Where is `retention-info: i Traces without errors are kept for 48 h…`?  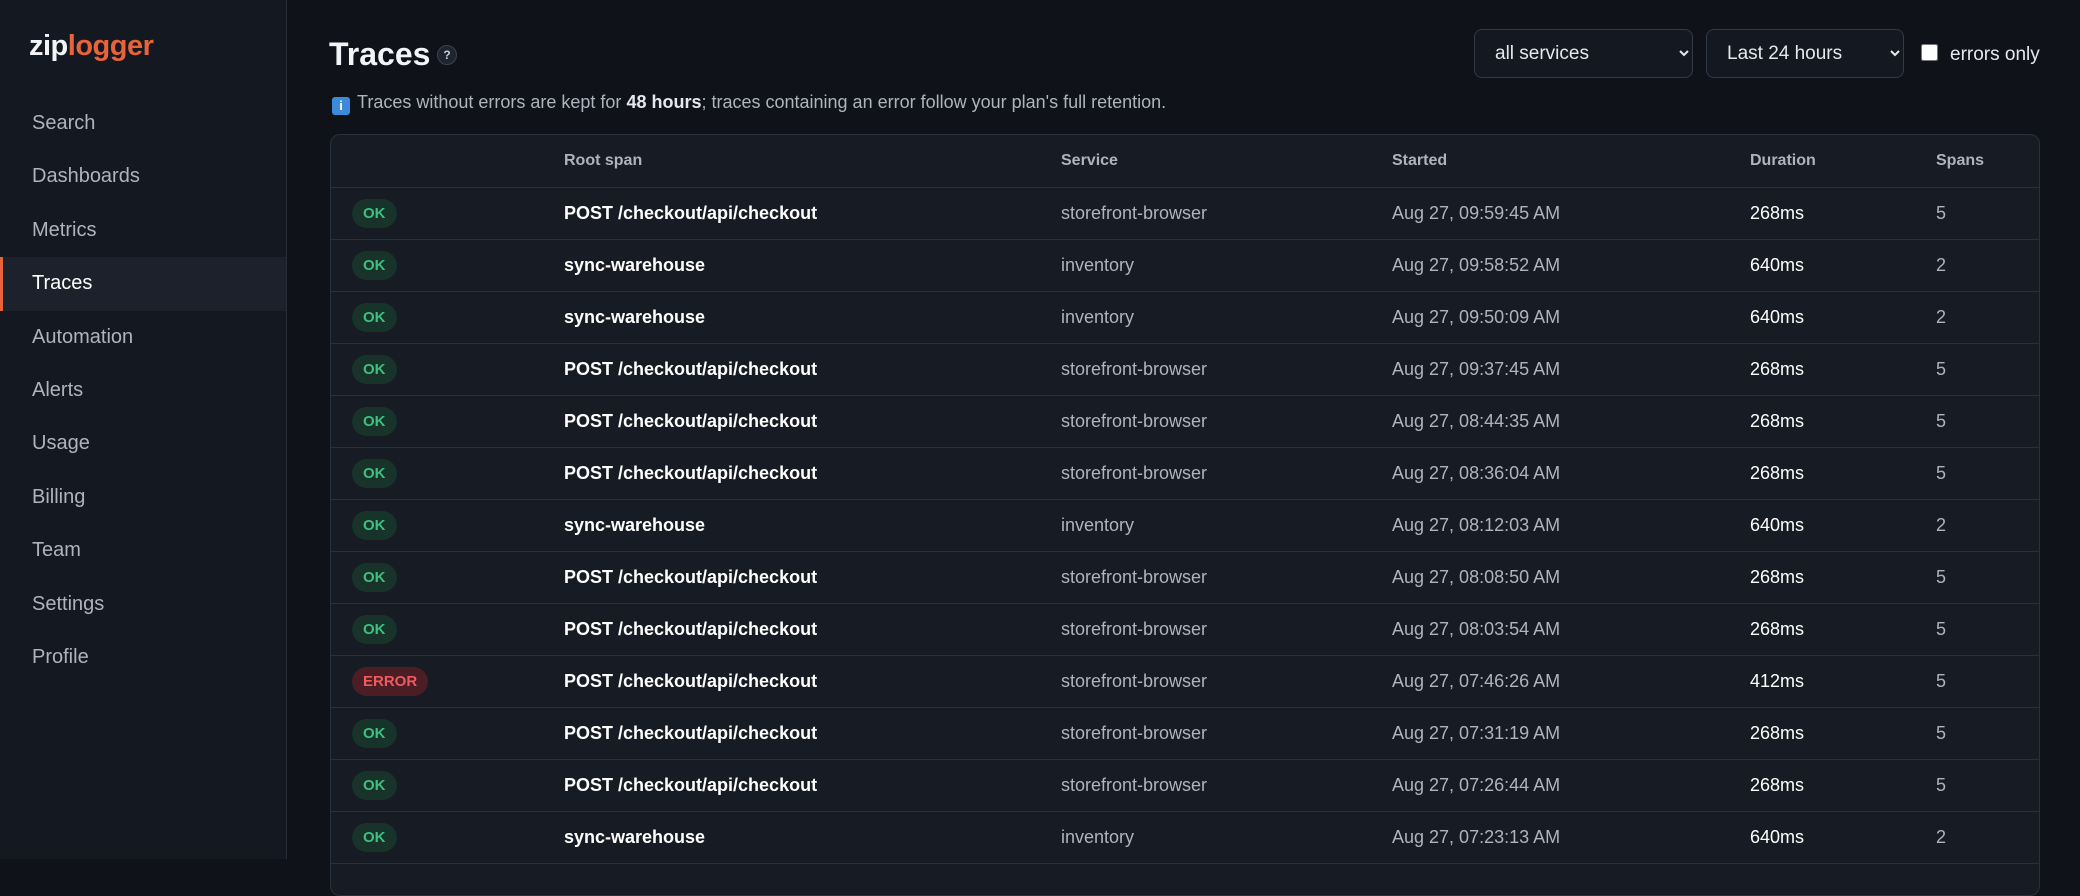 retention-info: i Traces without errors are kept for 48 h… is located at coordinates (749, 103).